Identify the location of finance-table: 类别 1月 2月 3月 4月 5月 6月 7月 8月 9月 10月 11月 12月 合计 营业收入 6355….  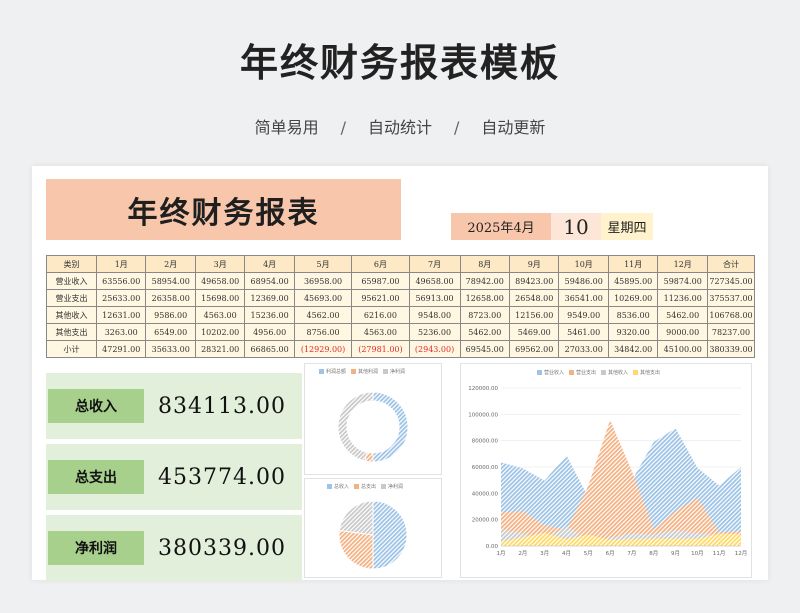
(400, 306).